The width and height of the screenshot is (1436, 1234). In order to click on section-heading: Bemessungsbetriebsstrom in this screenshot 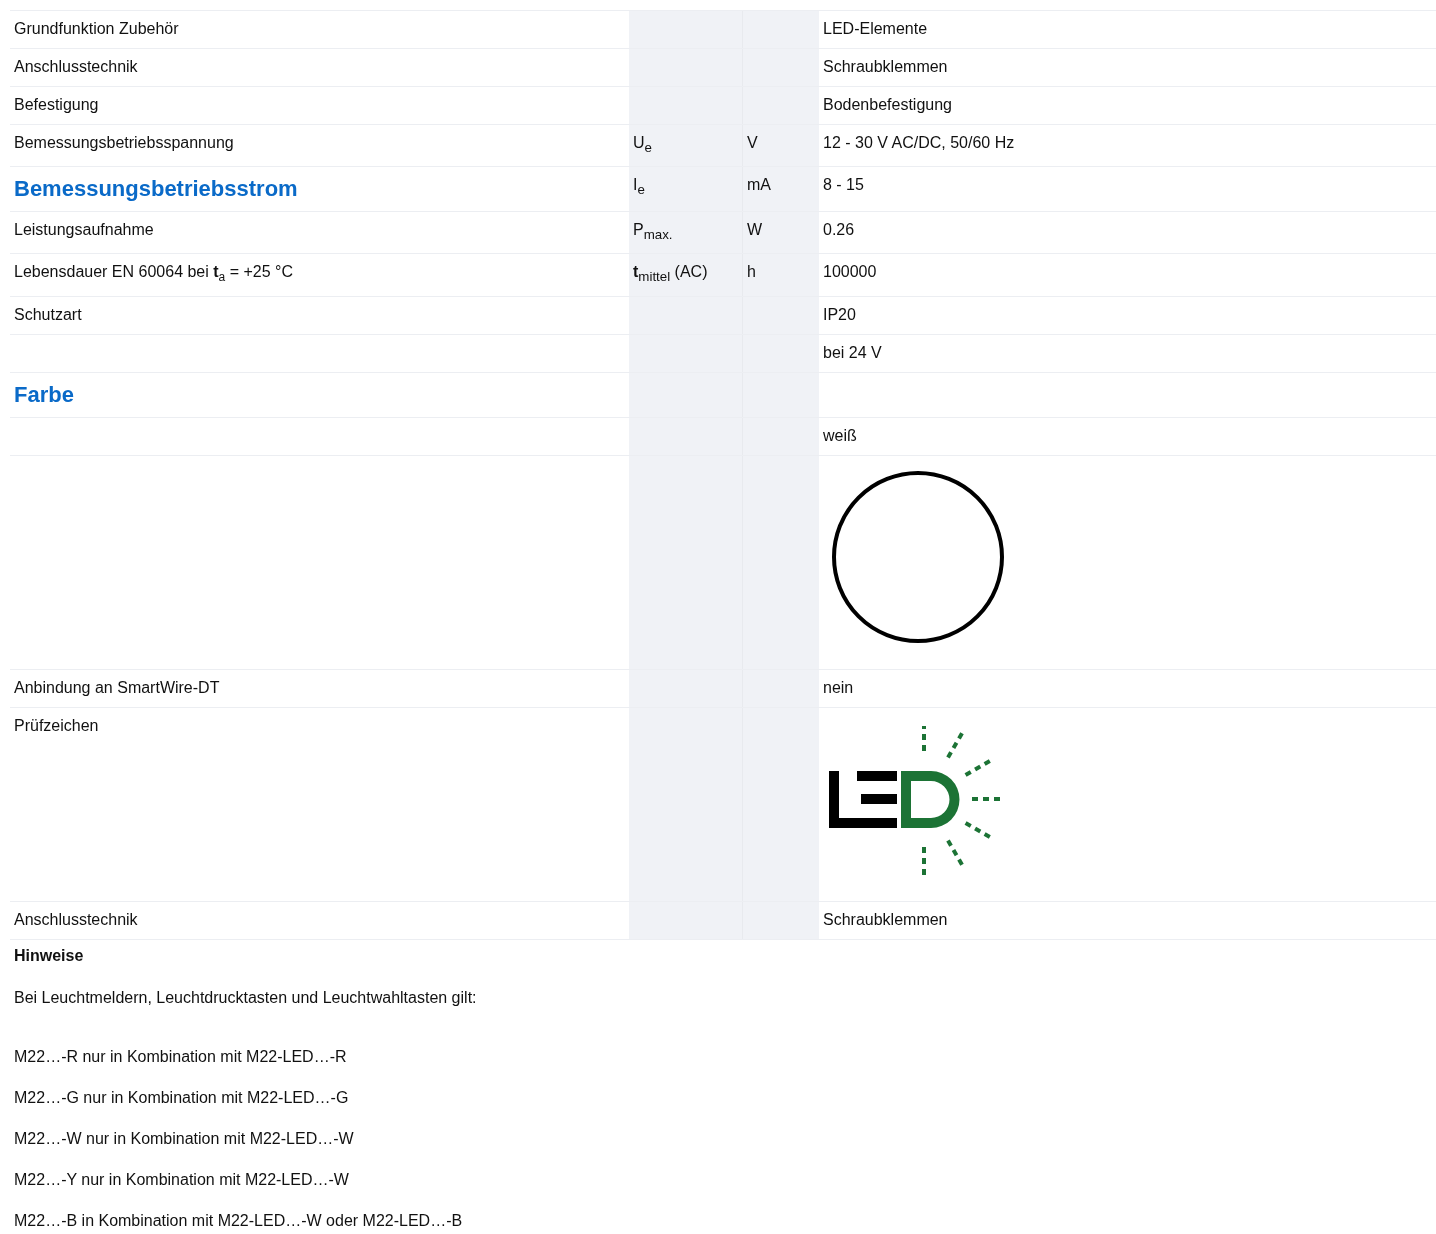, I will do `click(156, 189)`.